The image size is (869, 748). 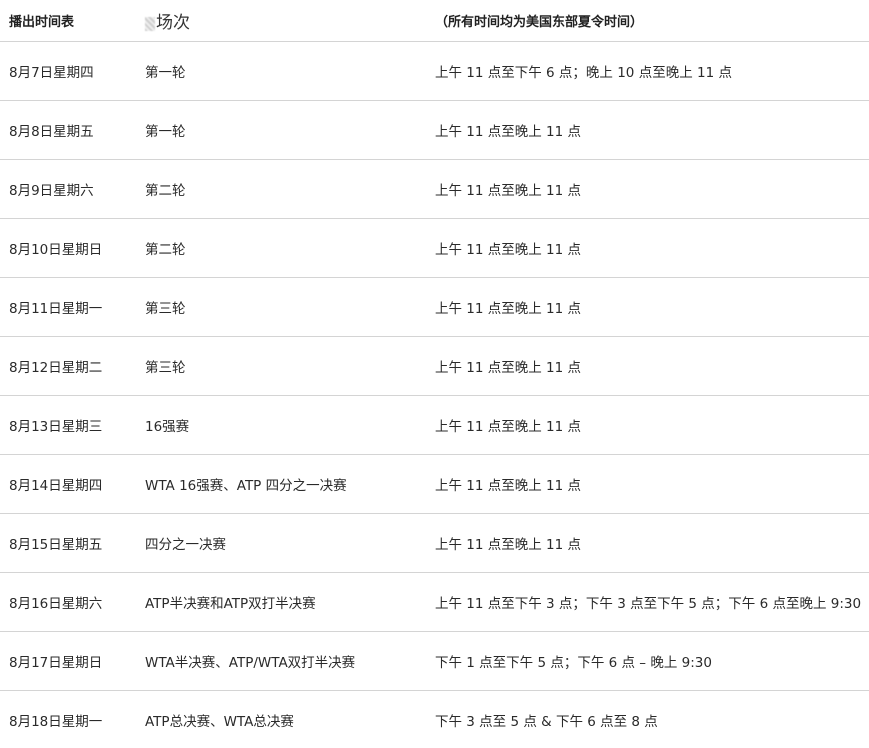 I want to click on row-round: 四分之一决赛, so click(x=281, y=543).